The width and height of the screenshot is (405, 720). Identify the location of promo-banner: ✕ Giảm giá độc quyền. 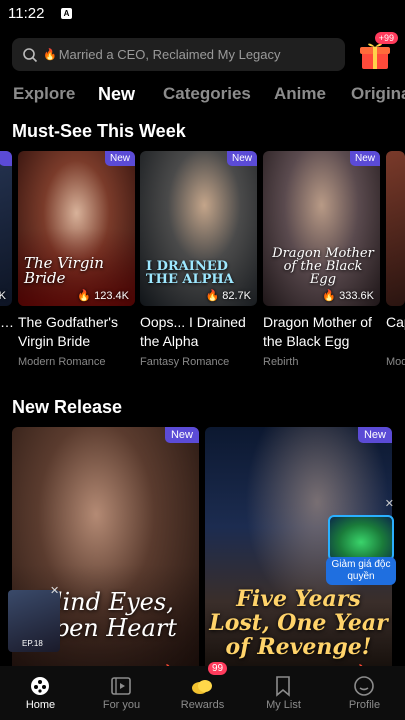
(361, 542).